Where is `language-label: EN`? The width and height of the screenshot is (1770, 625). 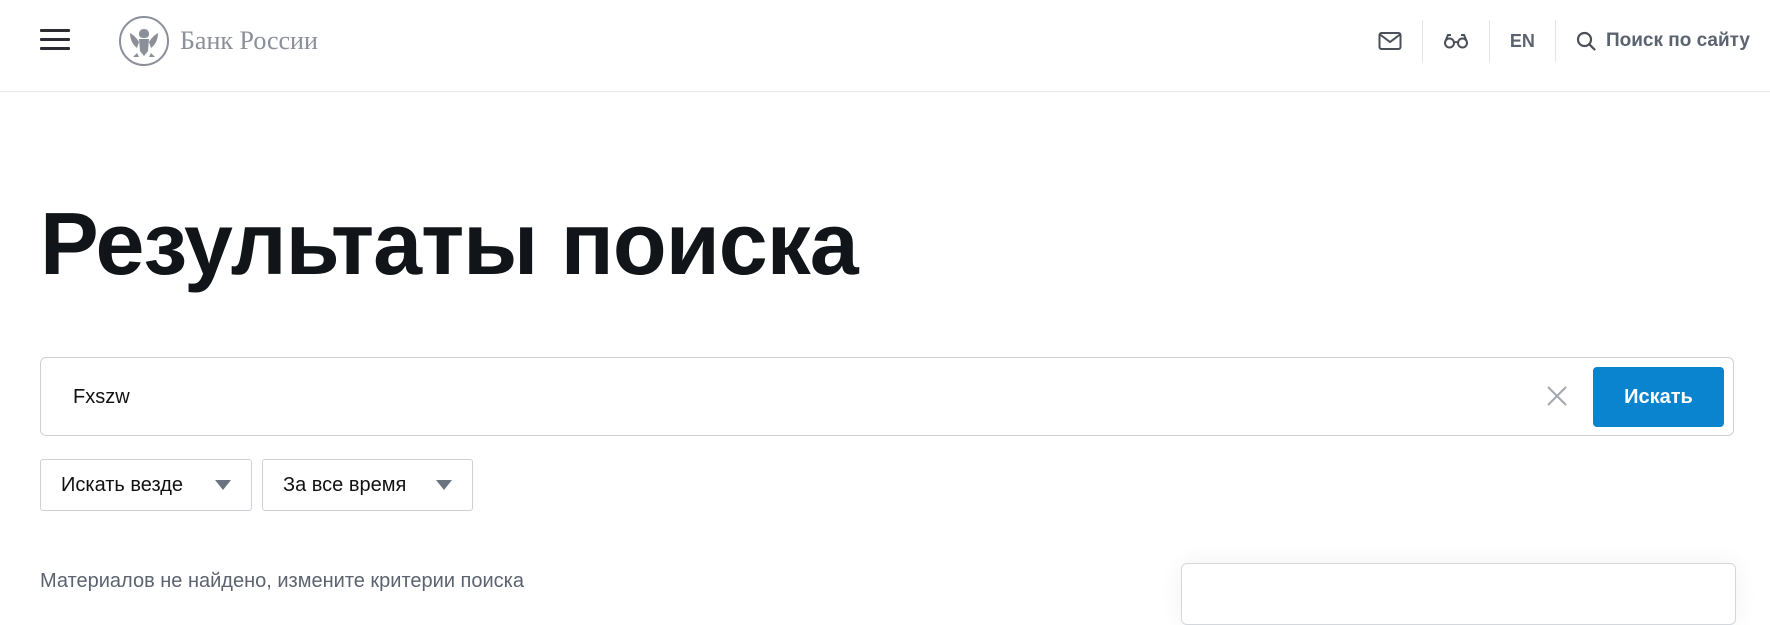 language-label: EN is located at coordinates (1522, 40).